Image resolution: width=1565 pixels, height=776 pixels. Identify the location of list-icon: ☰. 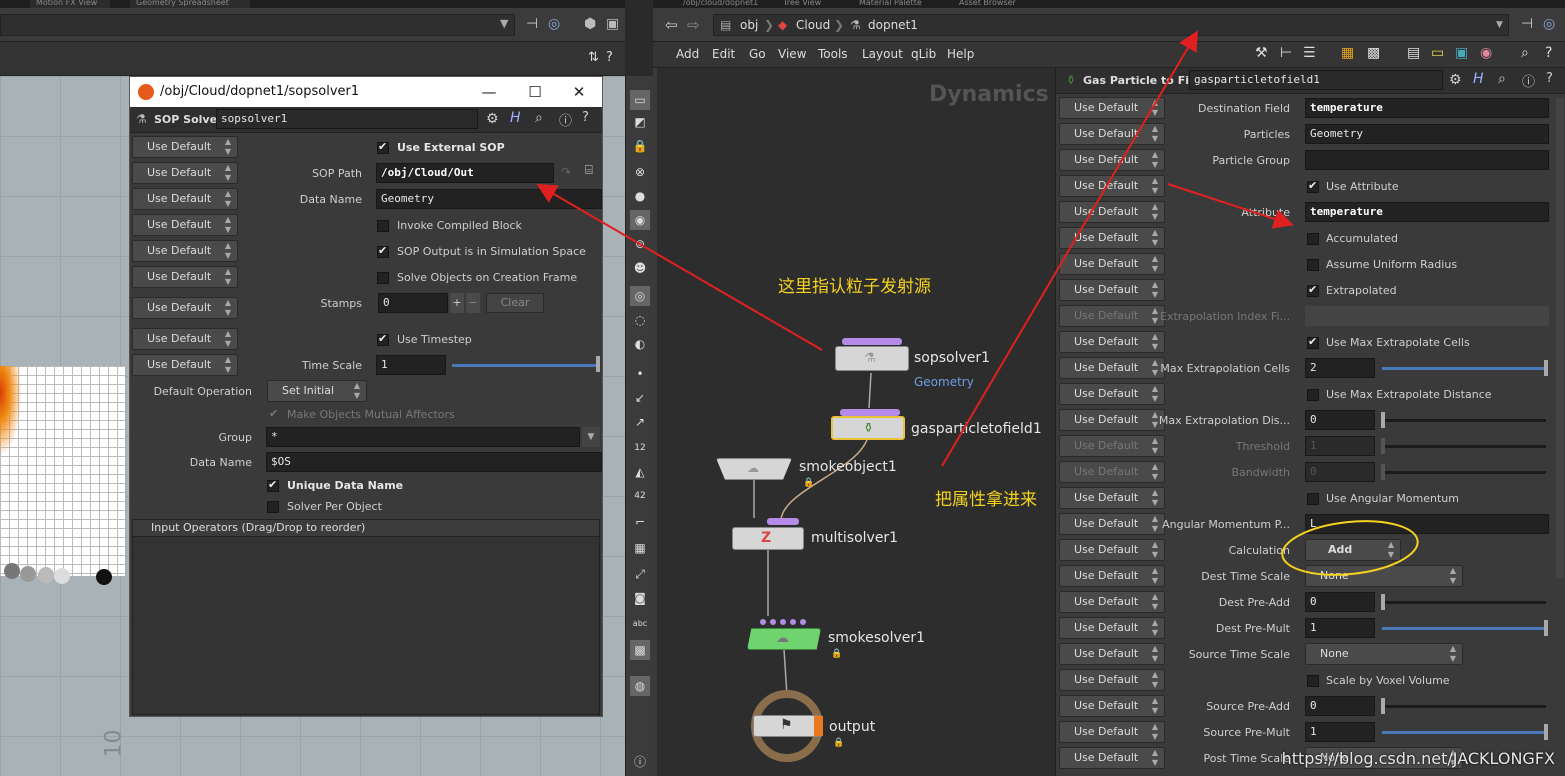
(1309, 53).